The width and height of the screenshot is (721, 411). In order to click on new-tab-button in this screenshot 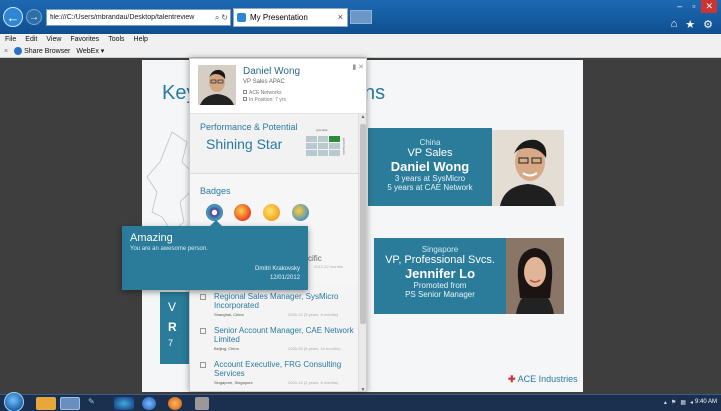, I will do `click(361, 17)`.